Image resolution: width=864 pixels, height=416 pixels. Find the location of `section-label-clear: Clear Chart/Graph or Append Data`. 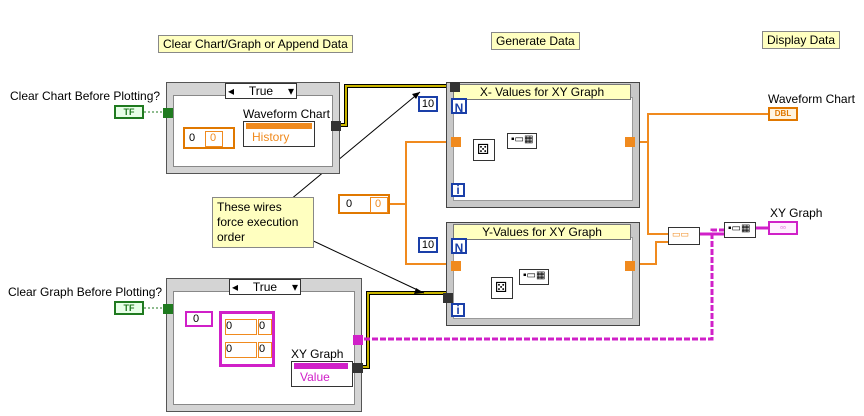

section-label-clear: Clear Chart/Graph or Append Data is located at coordinates (255, 44).